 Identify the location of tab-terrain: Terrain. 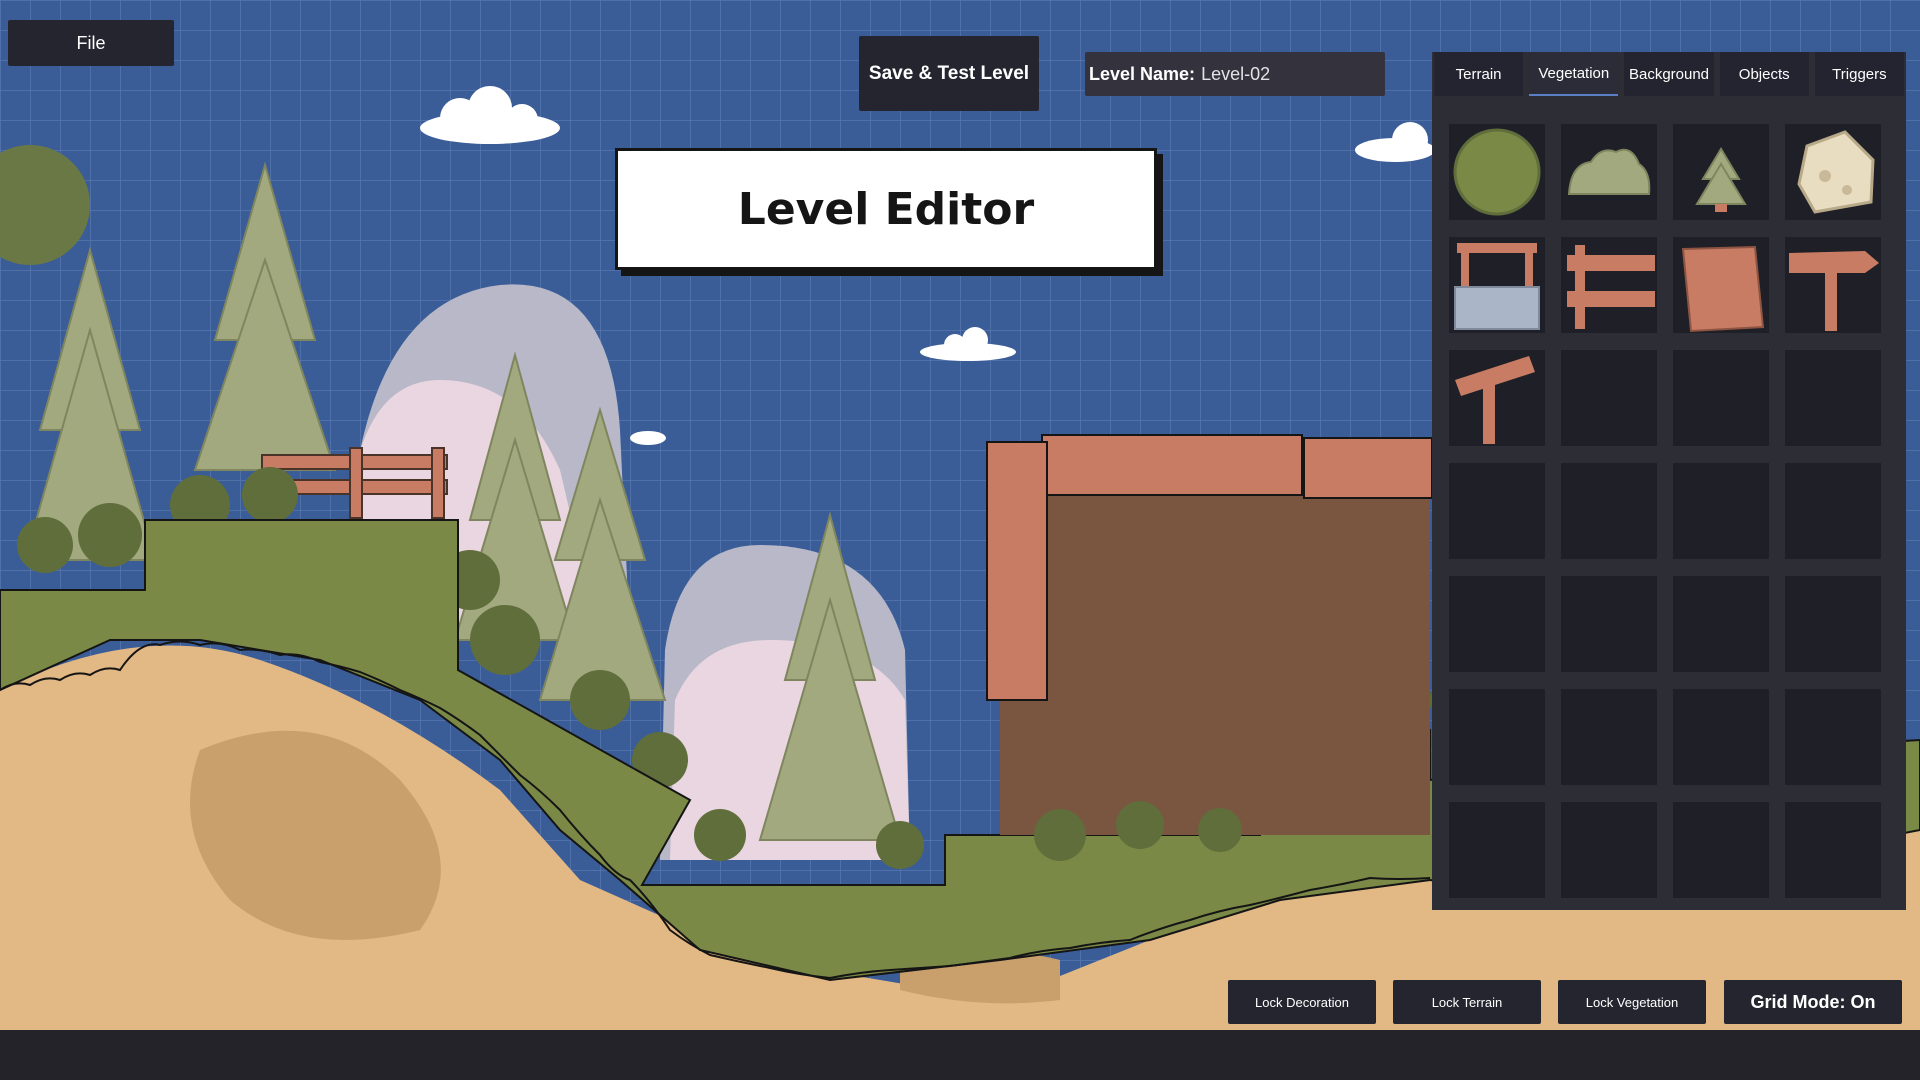
(1479, 74).